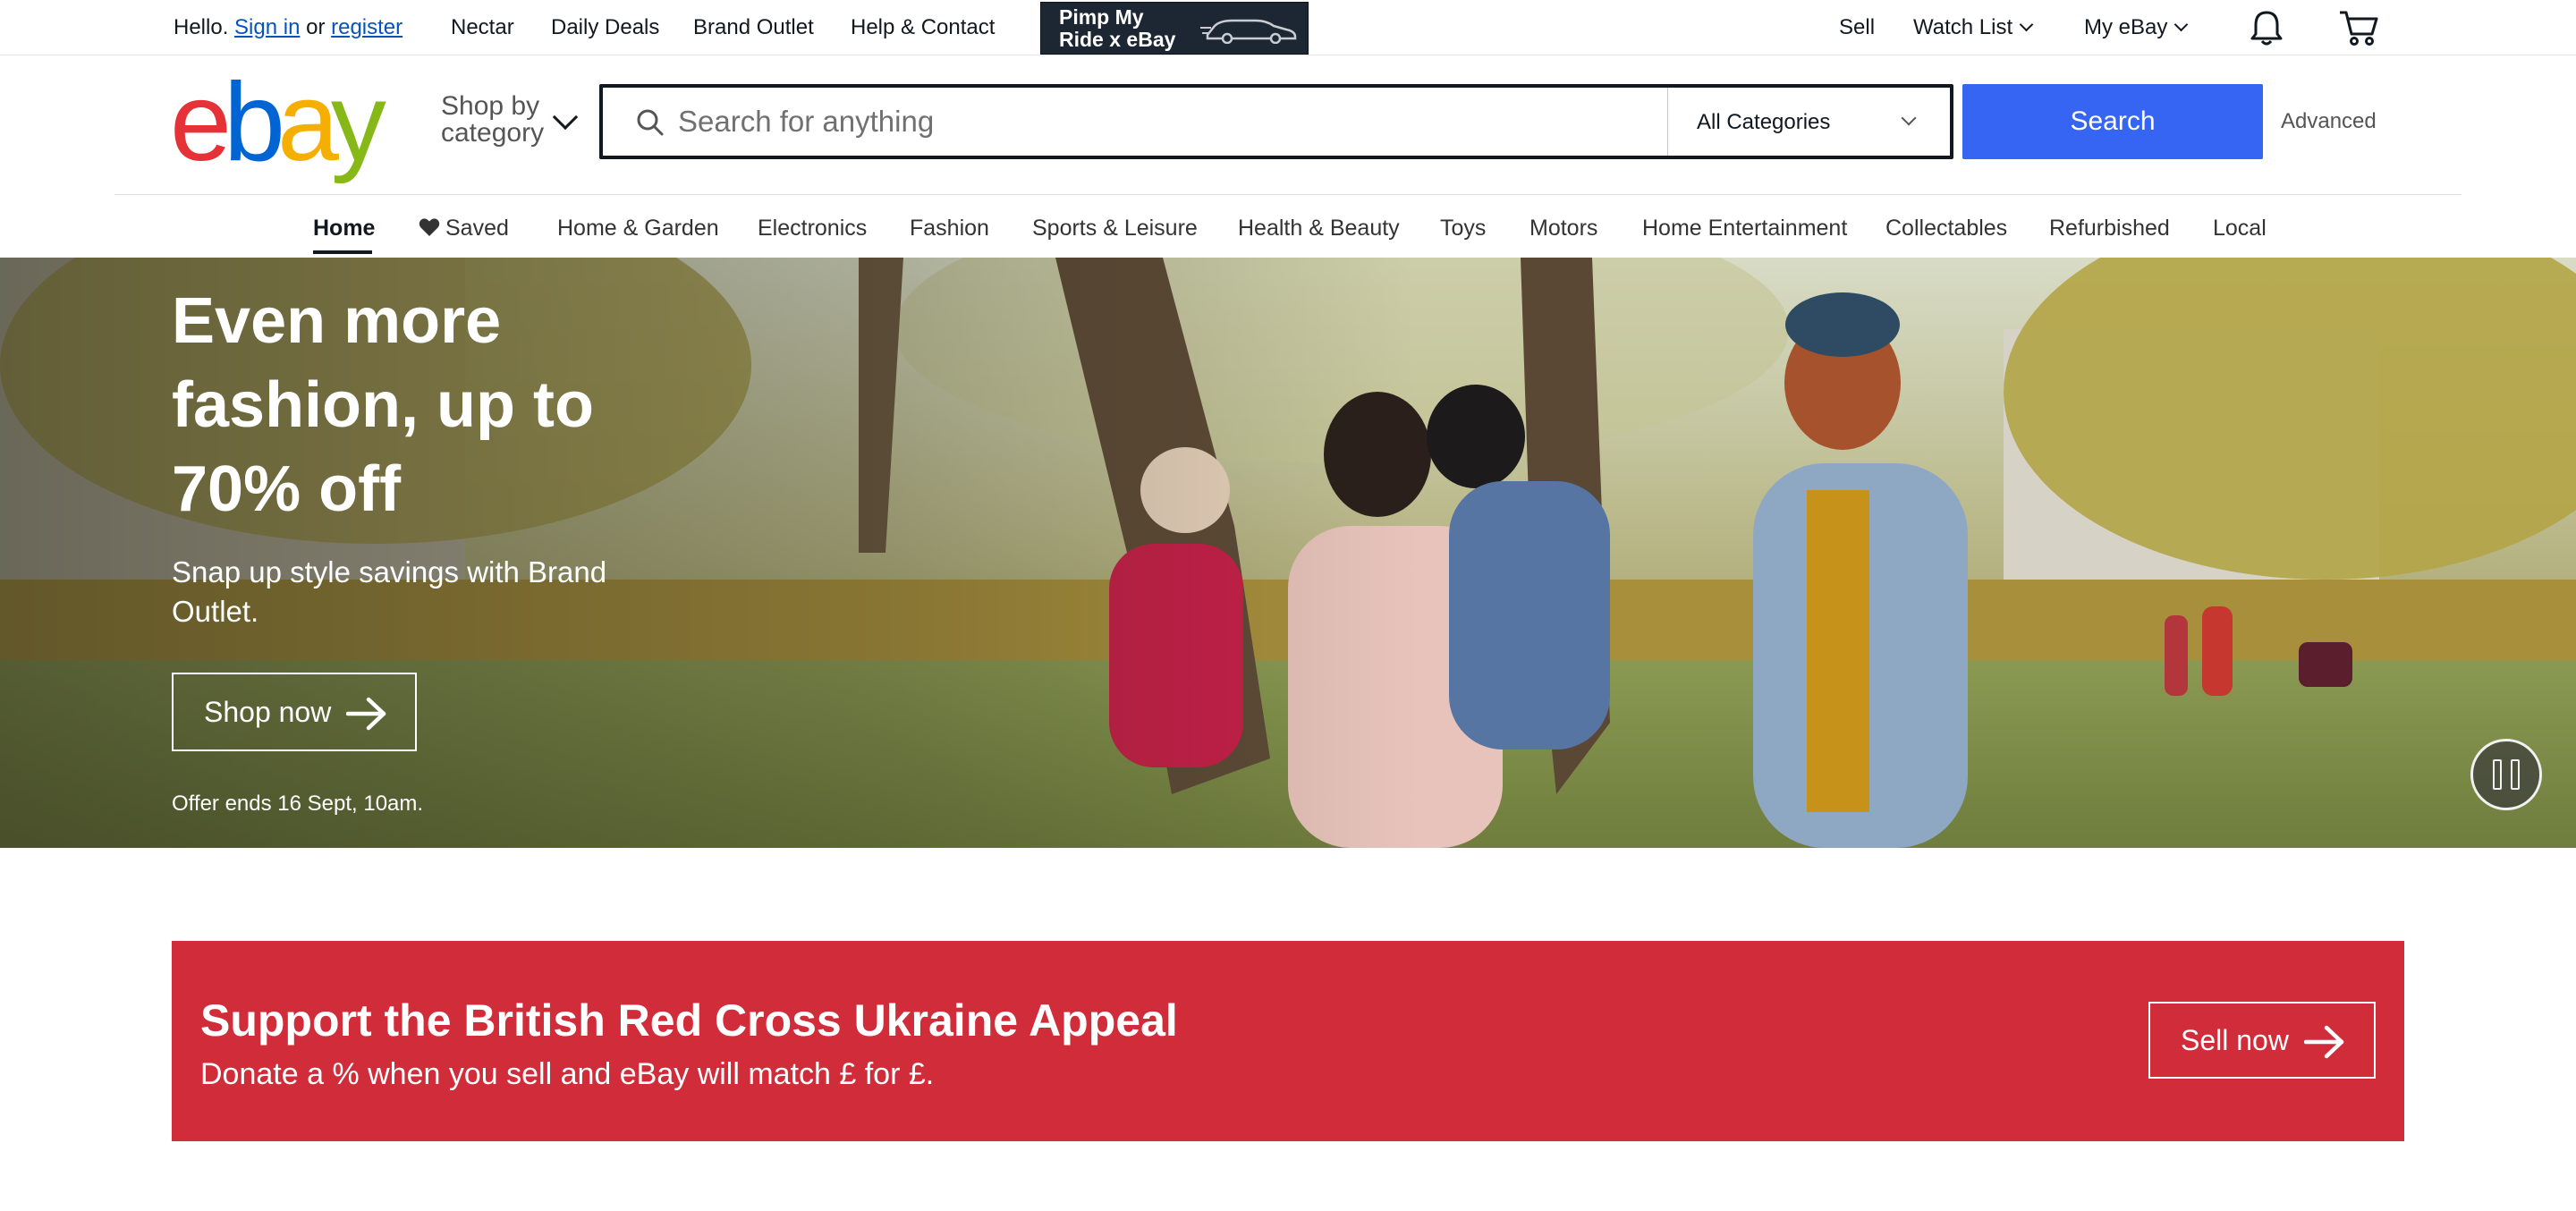 The height and width of the screenshot is (1211, 2576). Describe the element at coordinates (1463, 228) in the screenshot. I see `nav-item-toys: Toys` at that location.